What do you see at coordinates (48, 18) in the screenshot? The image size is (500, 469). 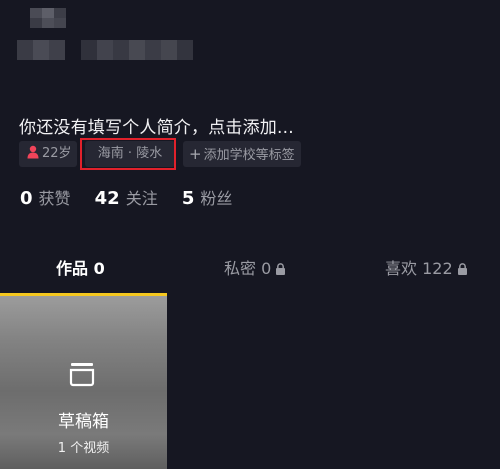 I see `blurred-username` at bounding box center [48, 18].